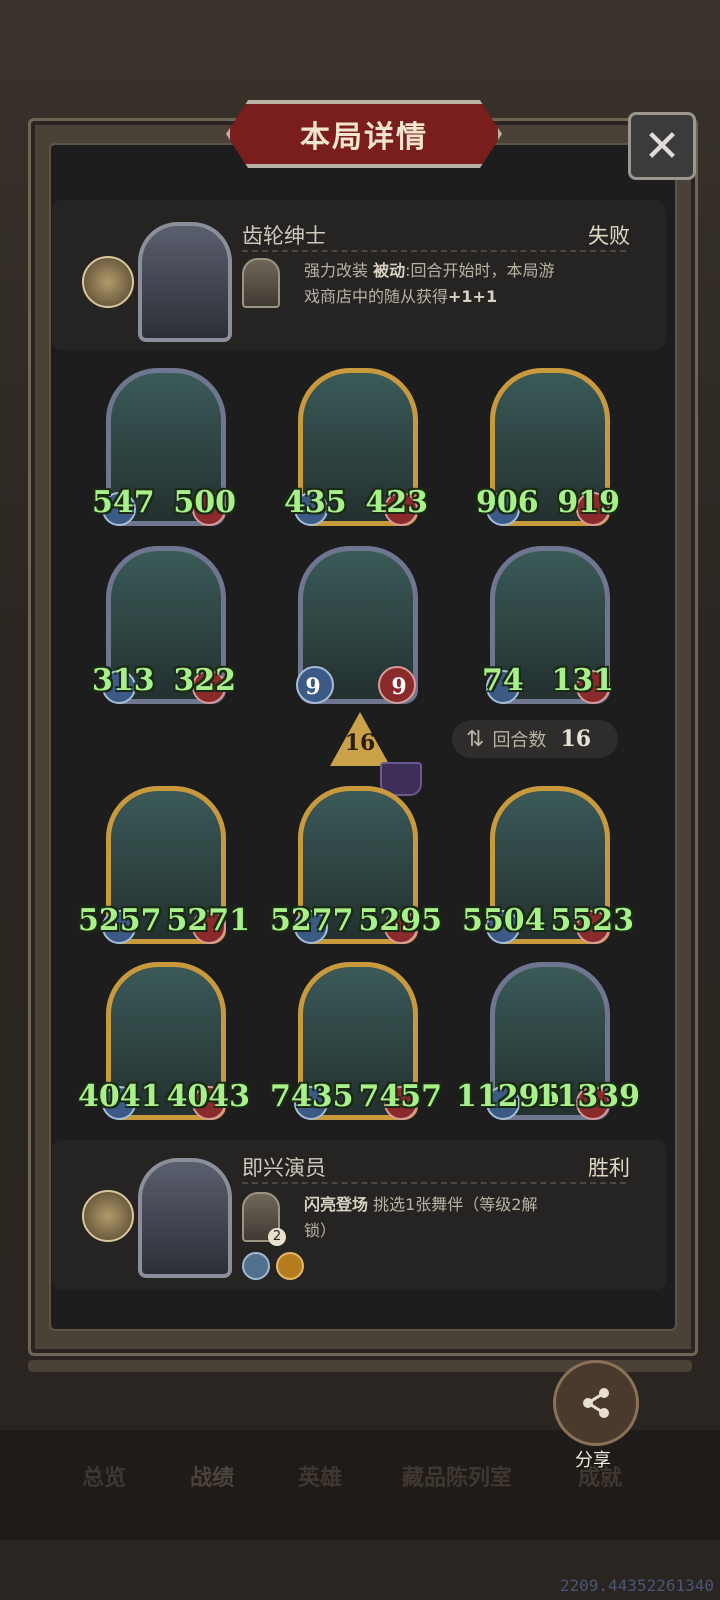 This screenshot has height=1600, width=720. I want to click on build-id: 2209.44352261340, so click(636, 1585).